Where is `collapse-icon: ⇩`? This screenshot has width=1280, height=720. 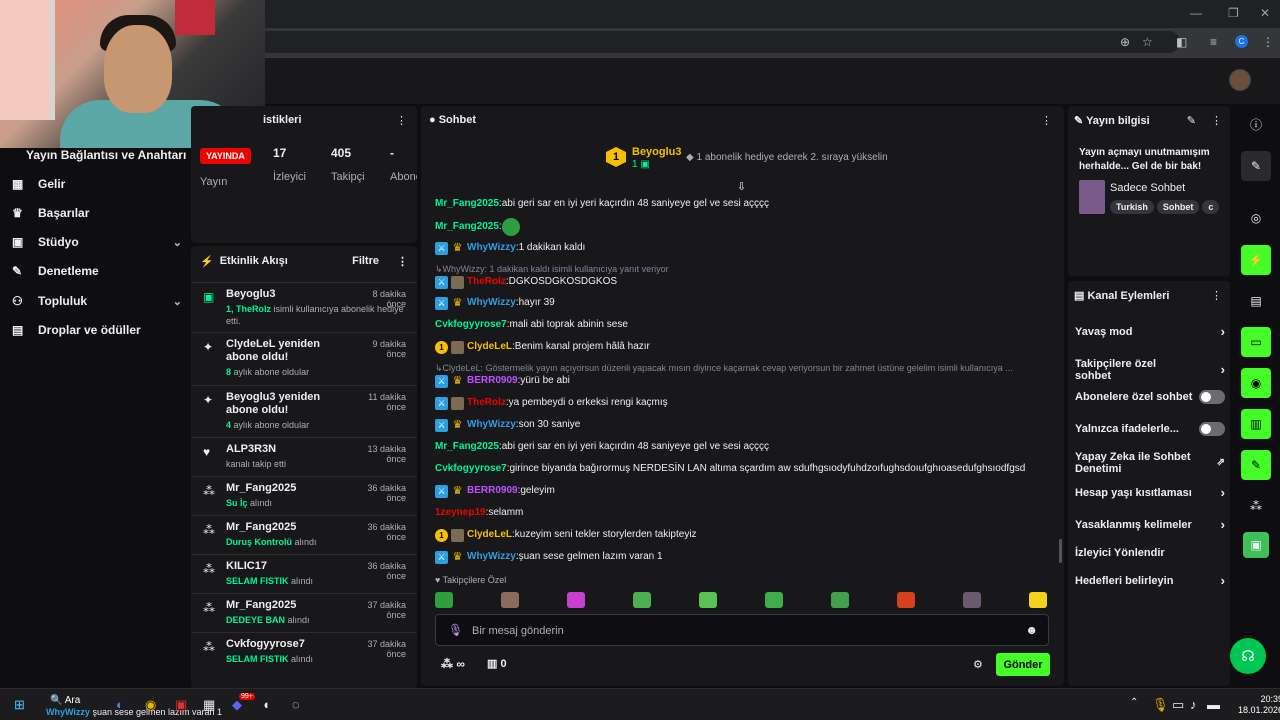
collapse-icon: ⇩ is located at coordinates (741, 186).